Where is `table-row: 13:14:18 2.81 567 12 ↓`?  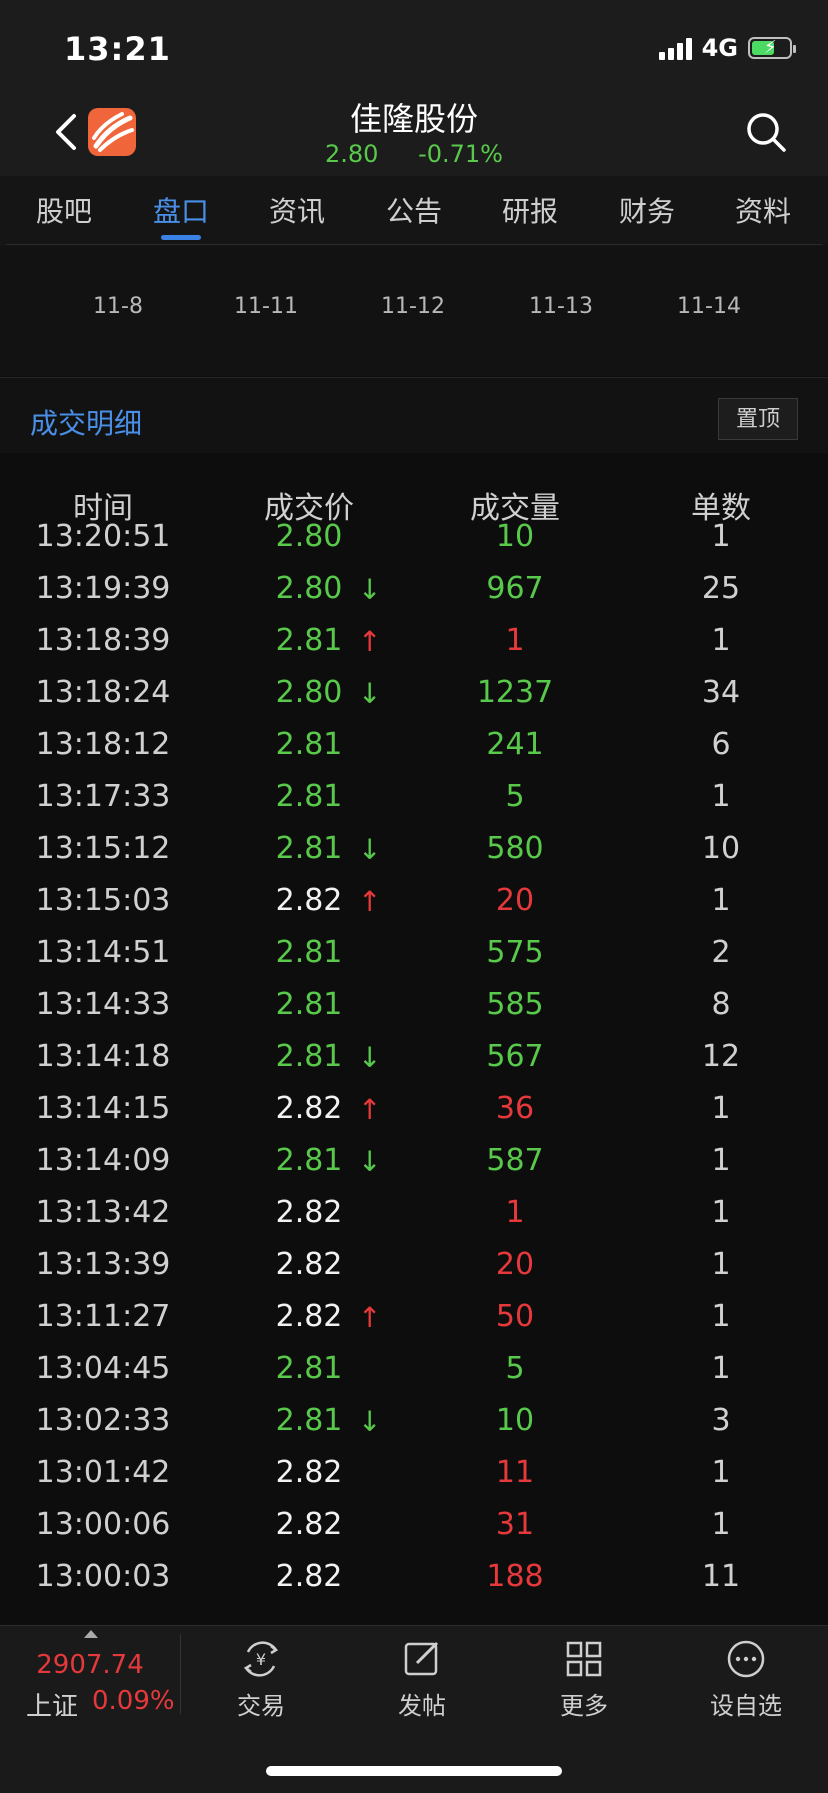 table-row: 13:14:18 2.81 567 12 ↓ is located at coordinates (414, 1059).